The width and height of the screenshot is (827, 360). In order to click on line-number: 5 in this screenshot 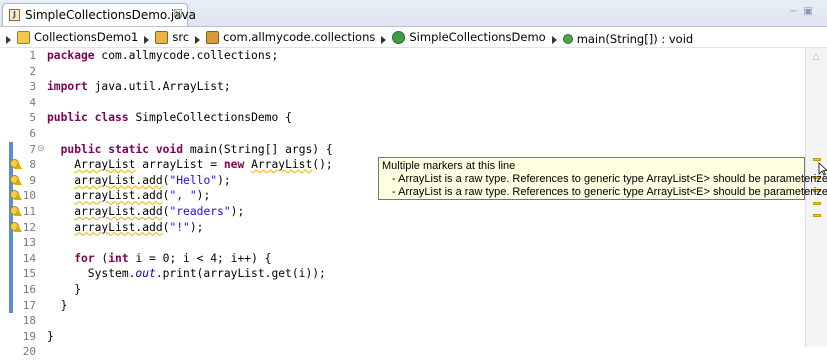, I will do `click(32, 118)`.